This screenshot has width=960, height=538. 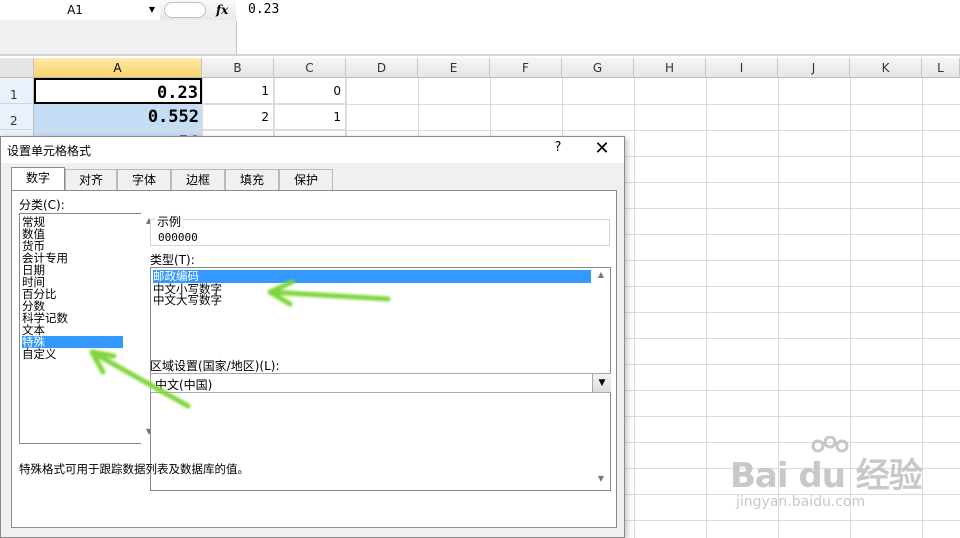 I want to click on category-item: 会计专用, so click(x=72, y=258).